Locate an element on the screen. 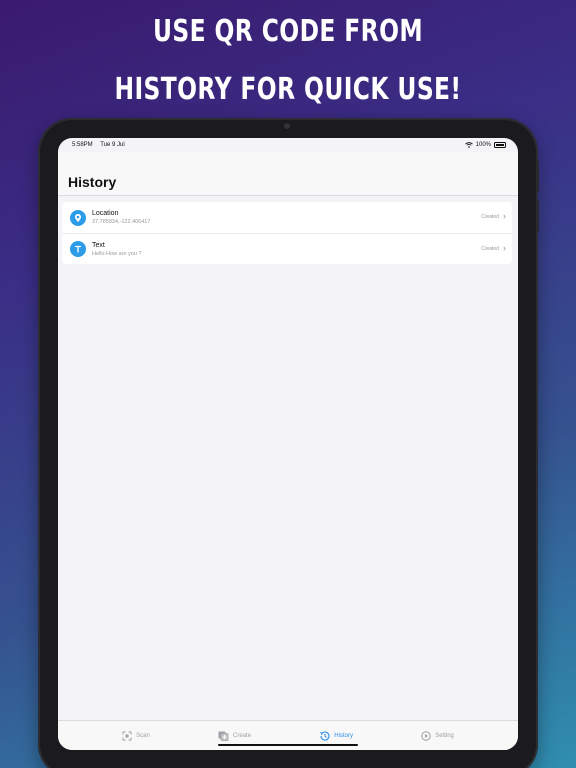 This screenshot has width=576, height=768. tab-create: Create is located at coordinates (234, 736).